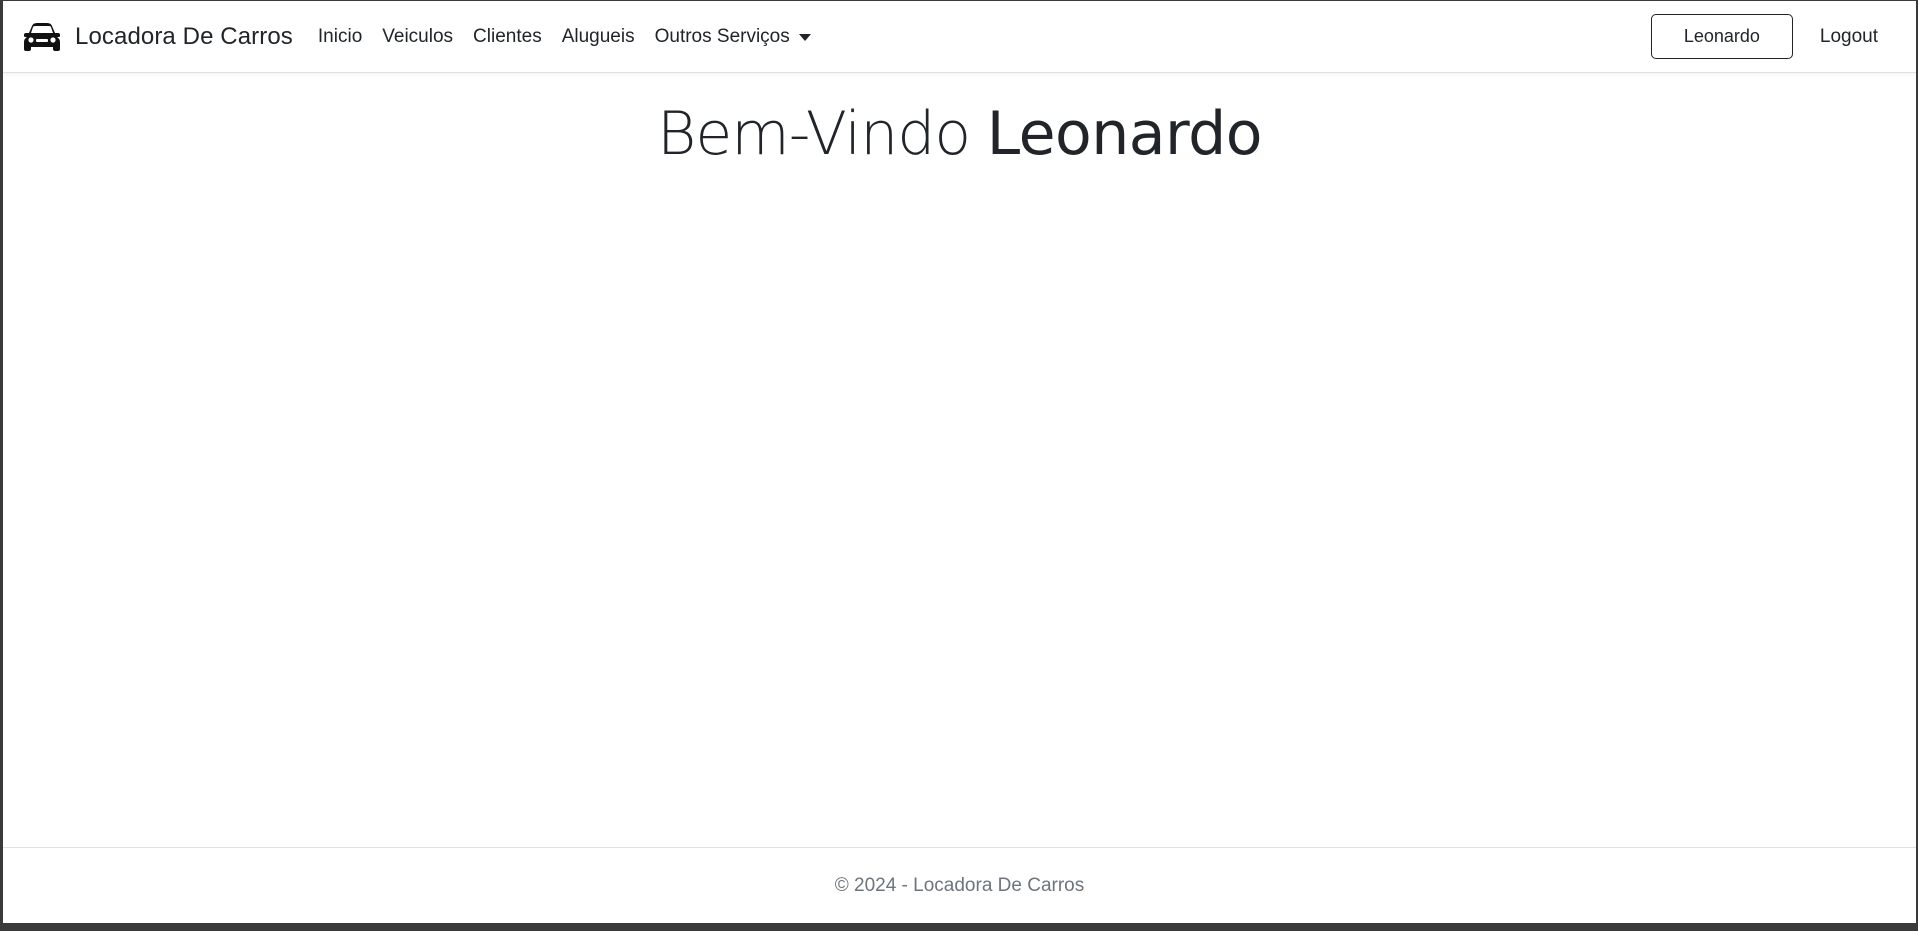 The height and width of the screenshot is (931, 1918). What do you see at coordinates (1124, 134) in the screenshot?
I see `welcome-username: Leonardo` at bounding box center [1124, 134].